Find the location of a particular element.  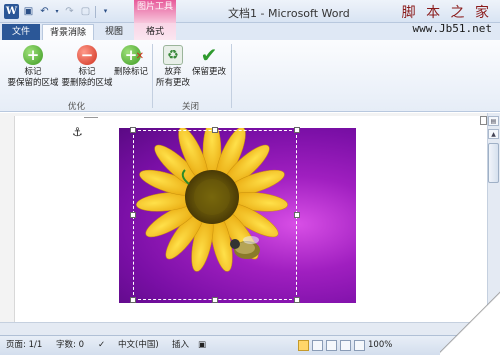

undo-icon: ↶ is located at coordinates (44, 11).